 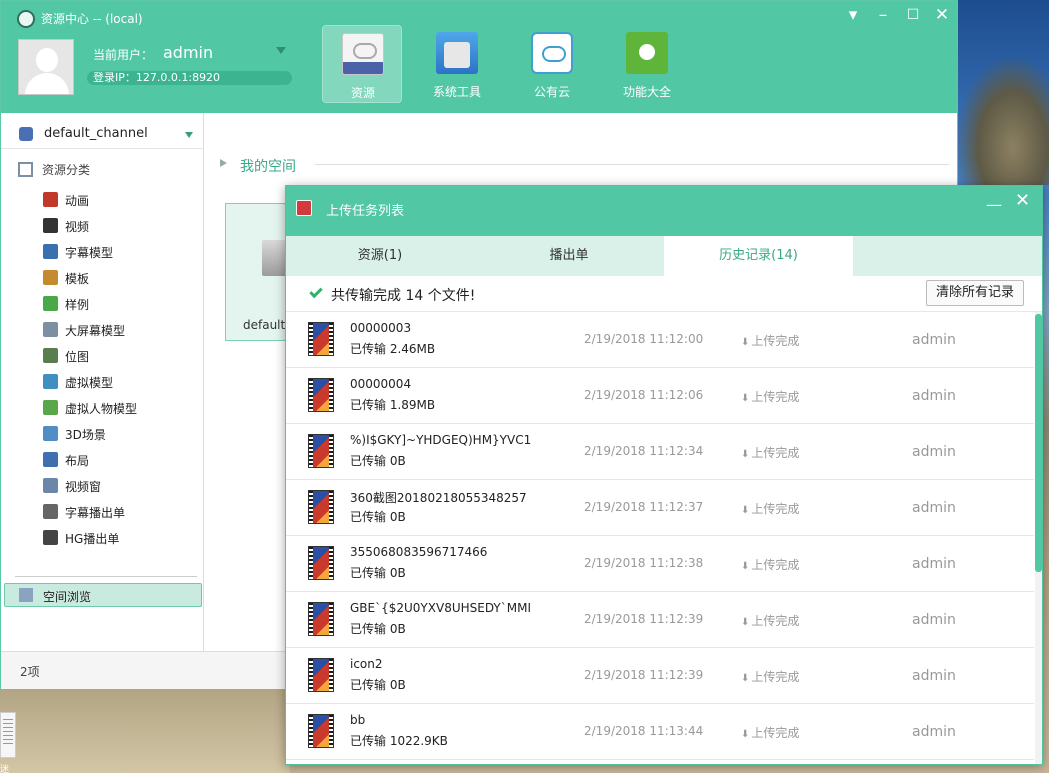 I want to click on maximize-icon: ☐, so click(x=913, y=15).